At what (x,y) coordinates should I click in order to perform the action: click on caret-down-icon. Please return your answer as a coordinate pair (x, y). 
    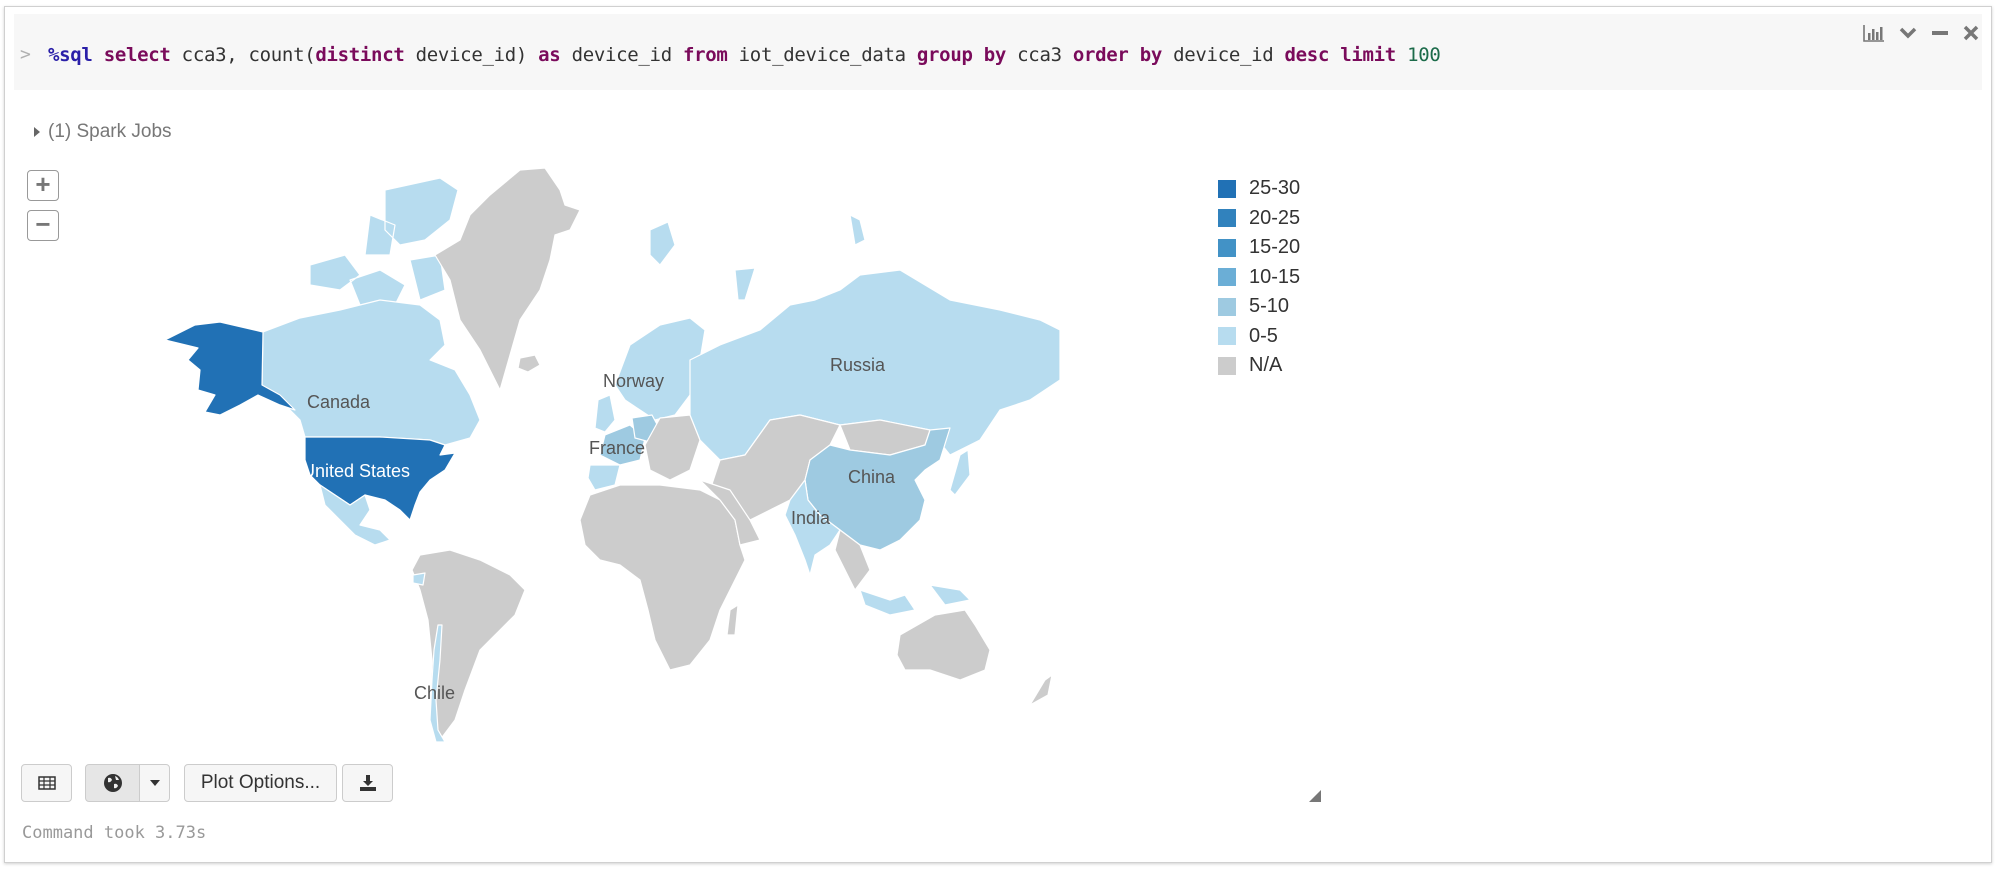
    Looking at the image, I should click on (154, 783).